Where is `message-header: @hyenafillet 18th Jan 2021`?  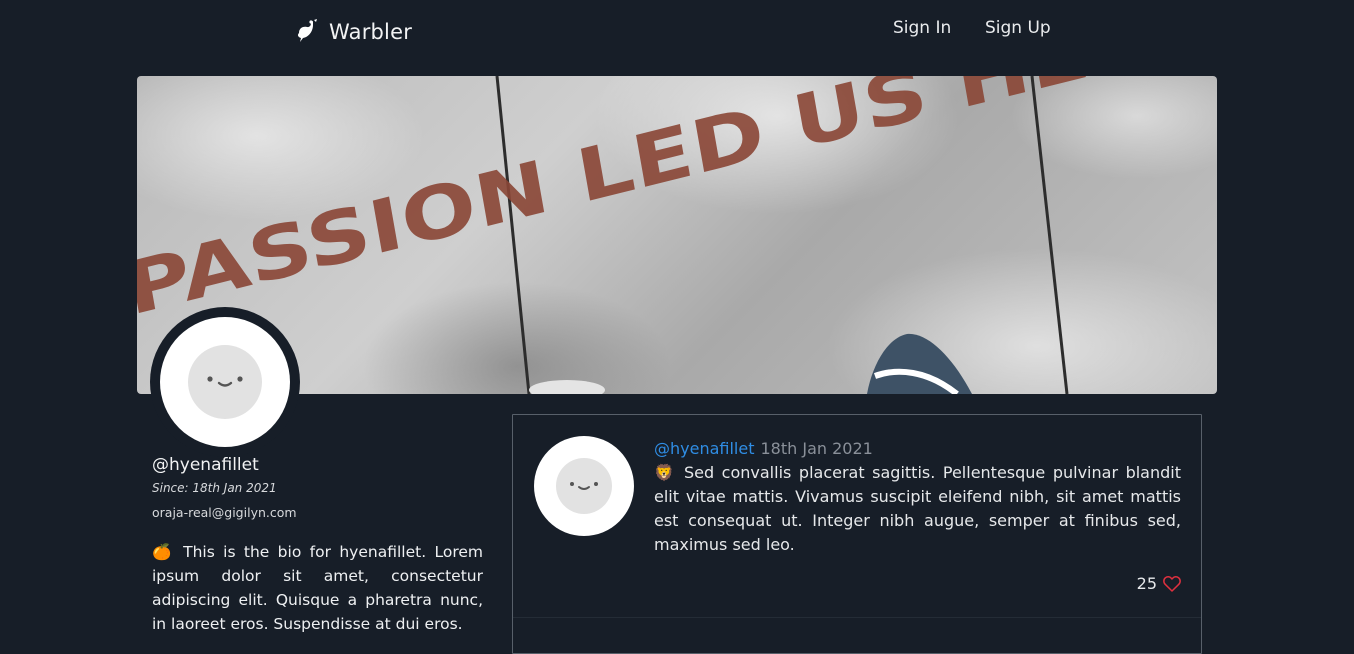 message-header: @hyenafillet 18th Jan 2021 is located at coordinates (763, 449).